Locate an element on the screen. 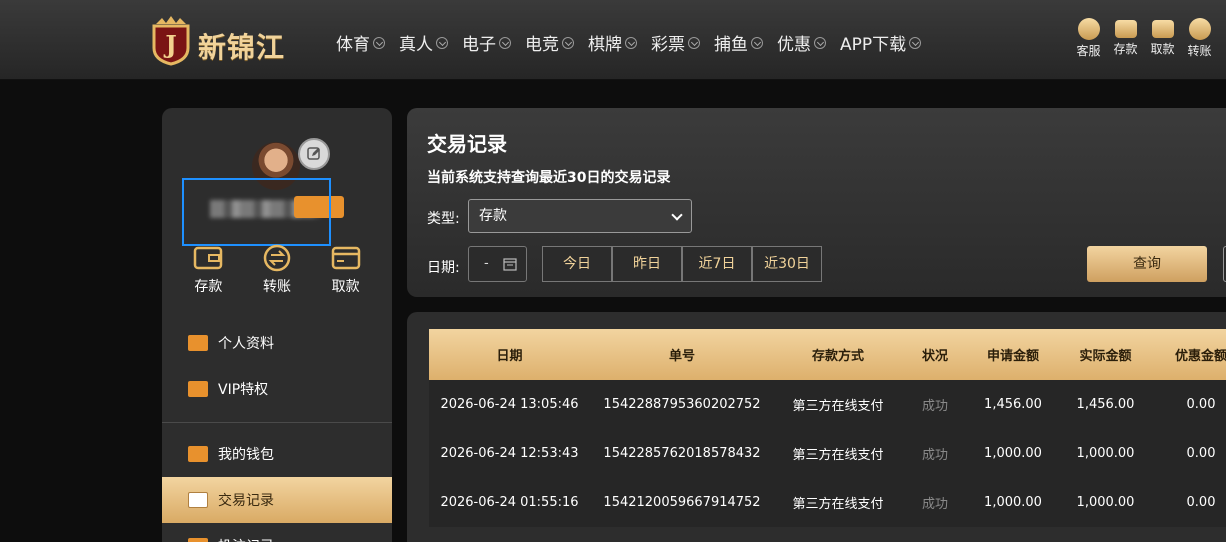  date-range-value: - is located at coordinates (486, 263).